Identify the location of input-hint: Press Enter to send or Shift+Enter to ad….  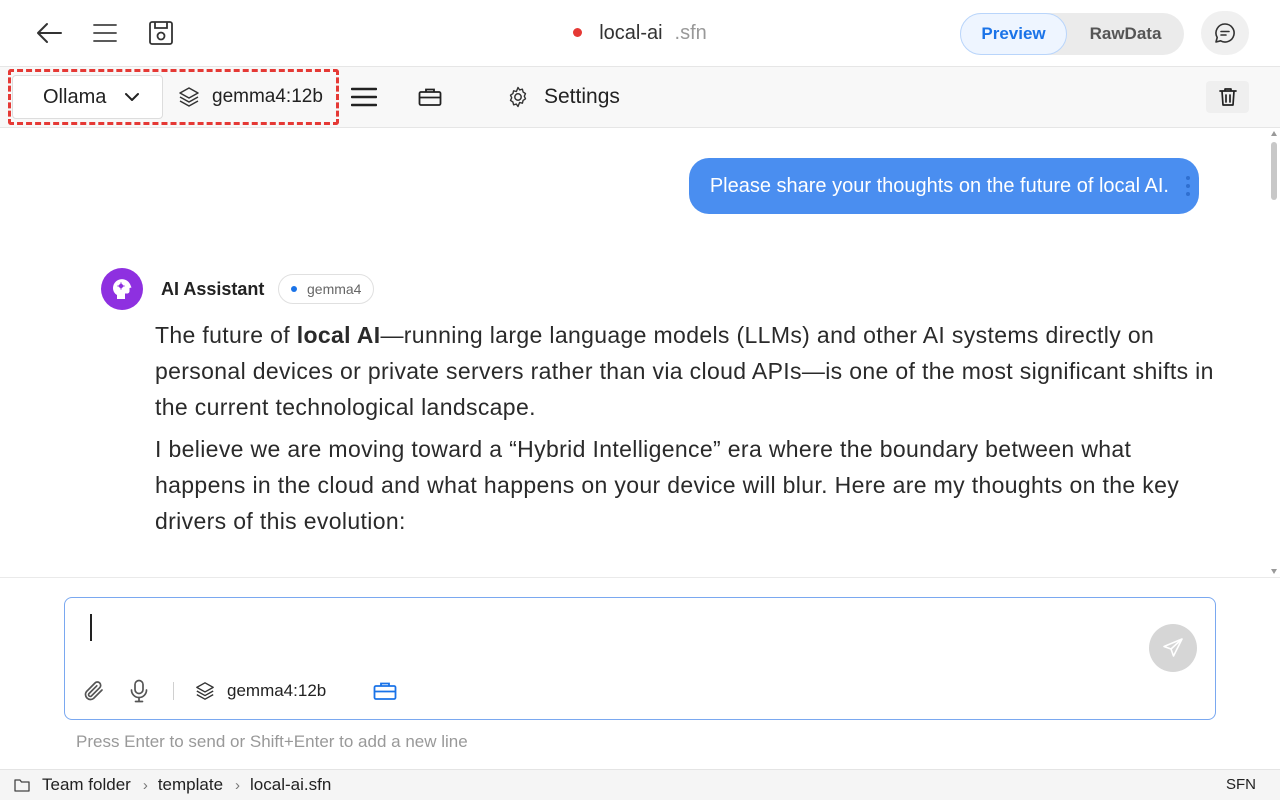
(272, 741).